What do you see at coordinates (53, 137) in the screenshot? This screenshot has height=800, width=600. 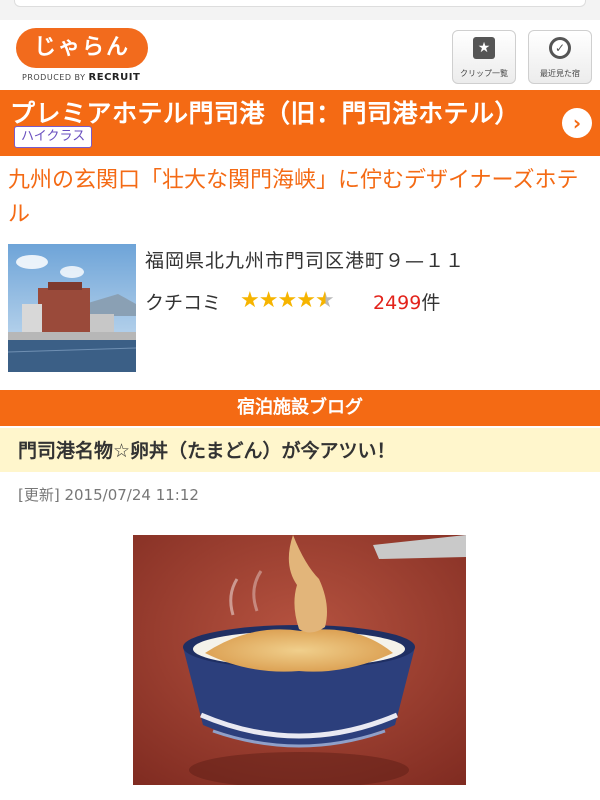 I see `class-badge: ハイクラス` at bounding box center [53, 137].